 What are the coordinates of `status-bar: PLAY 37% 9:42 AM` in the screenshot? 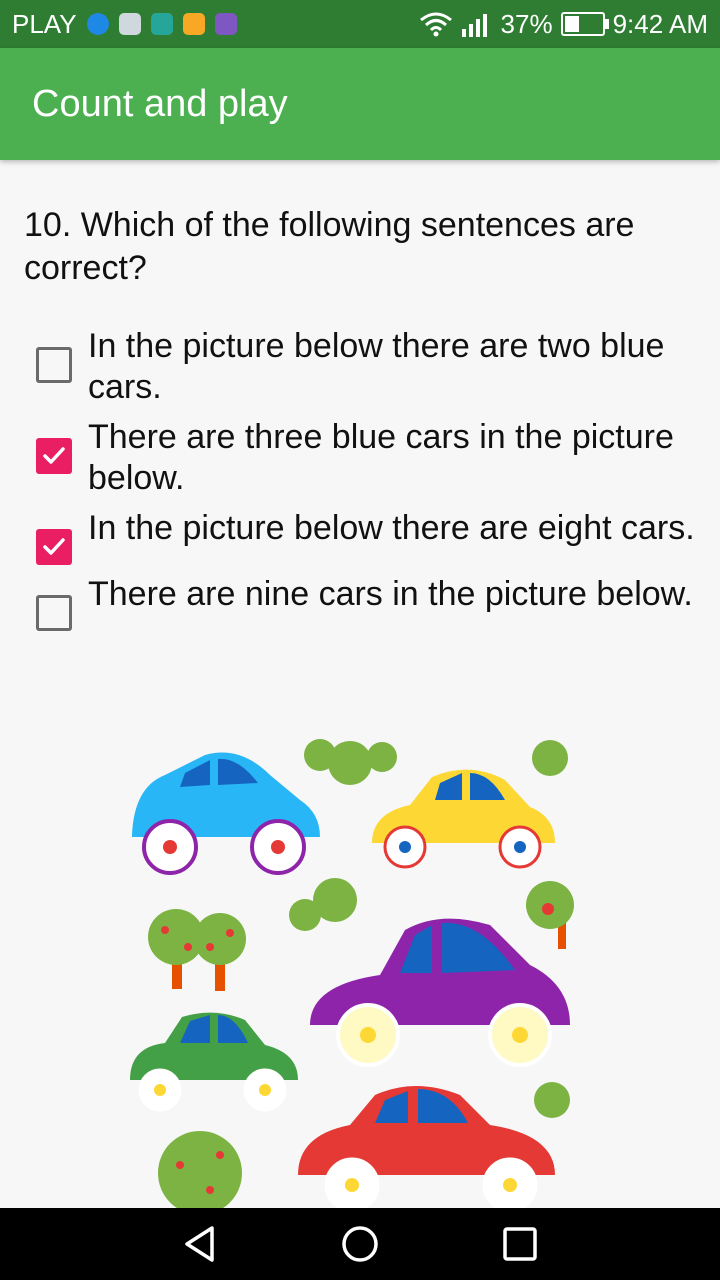 It's located at (360, 24).